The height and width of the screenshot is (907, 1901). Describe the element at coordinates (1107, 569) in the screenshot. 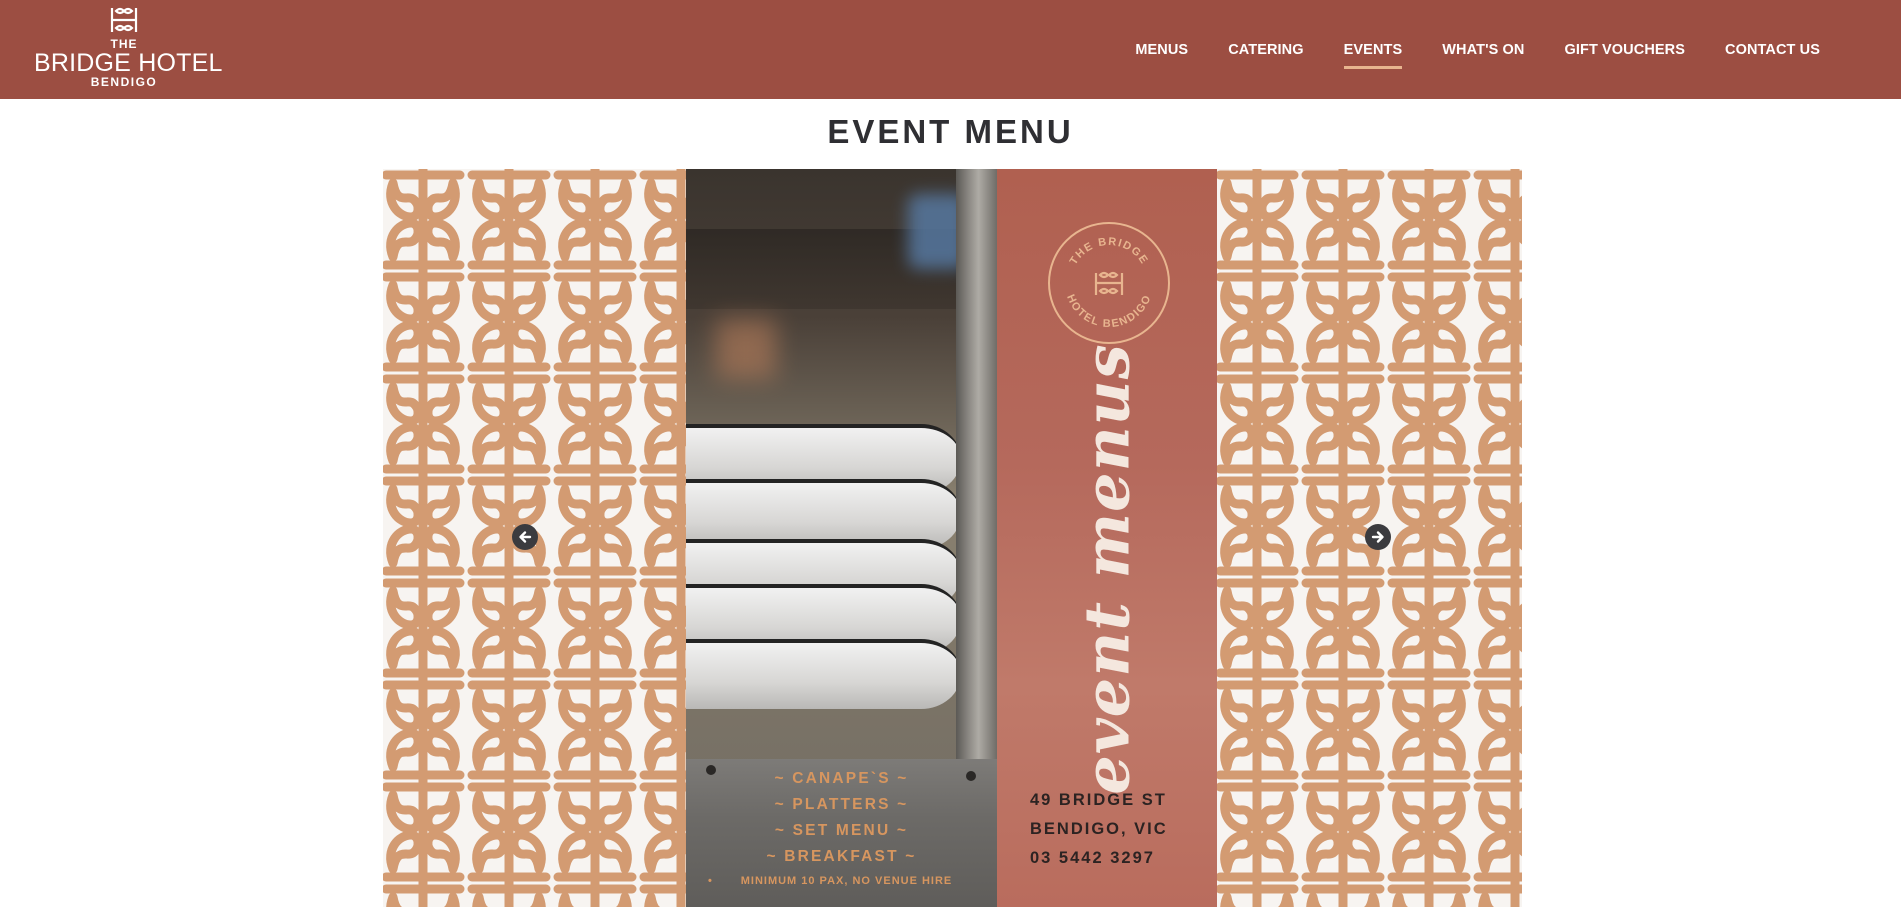

I see `event-menus-script-title: event menus` at that location.